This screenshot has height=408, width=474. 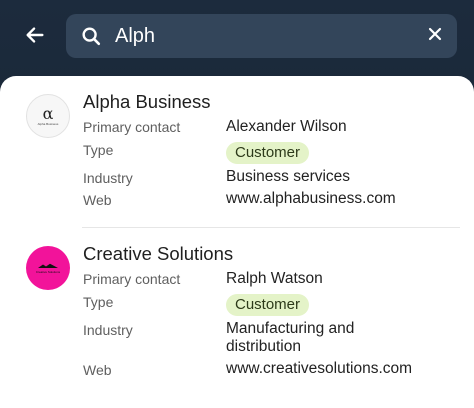 I want to click on search-bar, so click(x=261, y=36).